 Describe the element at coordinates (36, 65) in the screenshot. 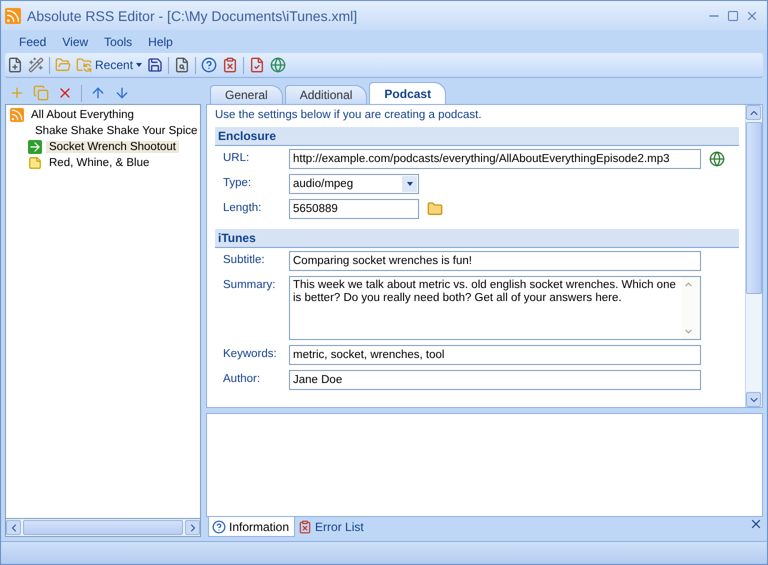

I see `wand-icon` at that location.